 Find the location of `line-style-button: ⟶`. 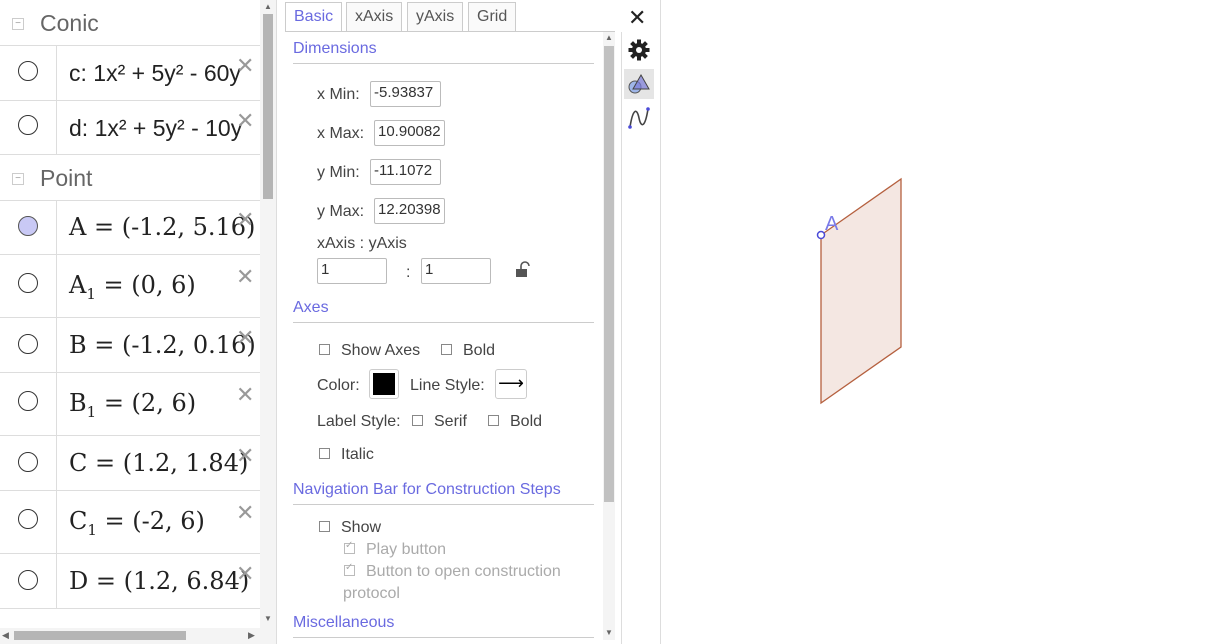

line-style-button: ⟶ is located at coordinates (511, 384).